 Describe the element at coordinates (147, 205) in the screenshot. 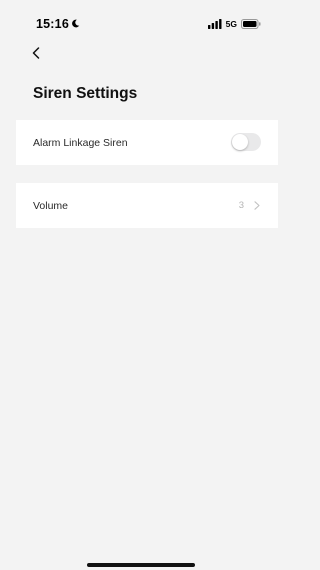

I see `volume-row: Volume 3` at that location.